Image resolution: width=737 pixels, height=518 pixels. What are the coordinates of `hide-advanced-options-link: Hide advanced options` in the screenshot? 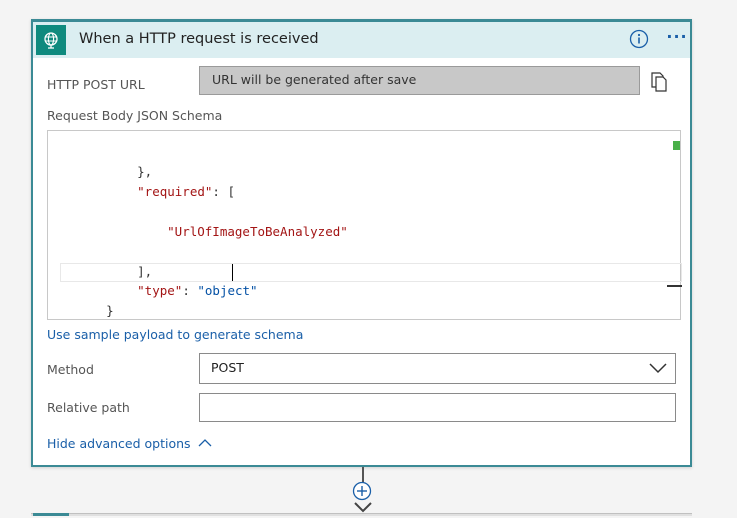 It's located at (129, 443).